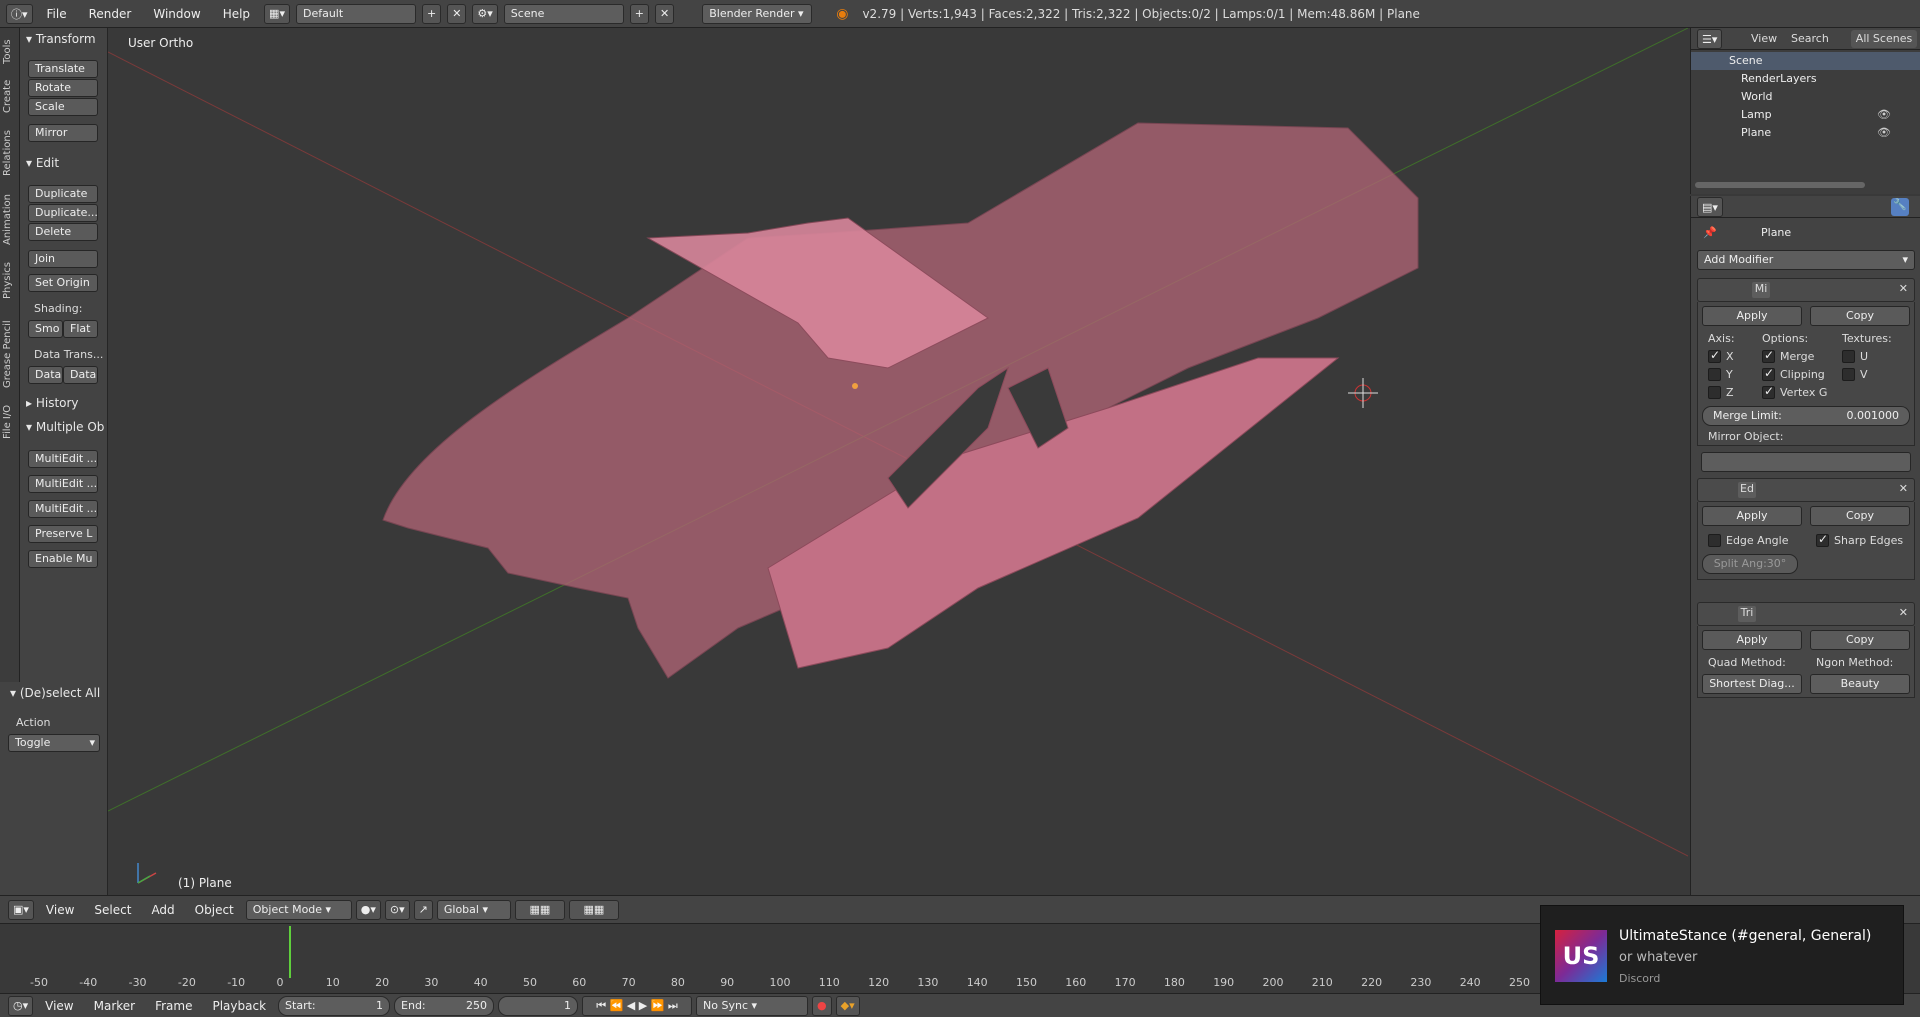 The image size is (1920, 1017). What do you see at coordinates (1806, 416) in the screenshot?
I see `merge-limit-field: Merge Limit: 0.001000` at bounding box center [1806, 416].